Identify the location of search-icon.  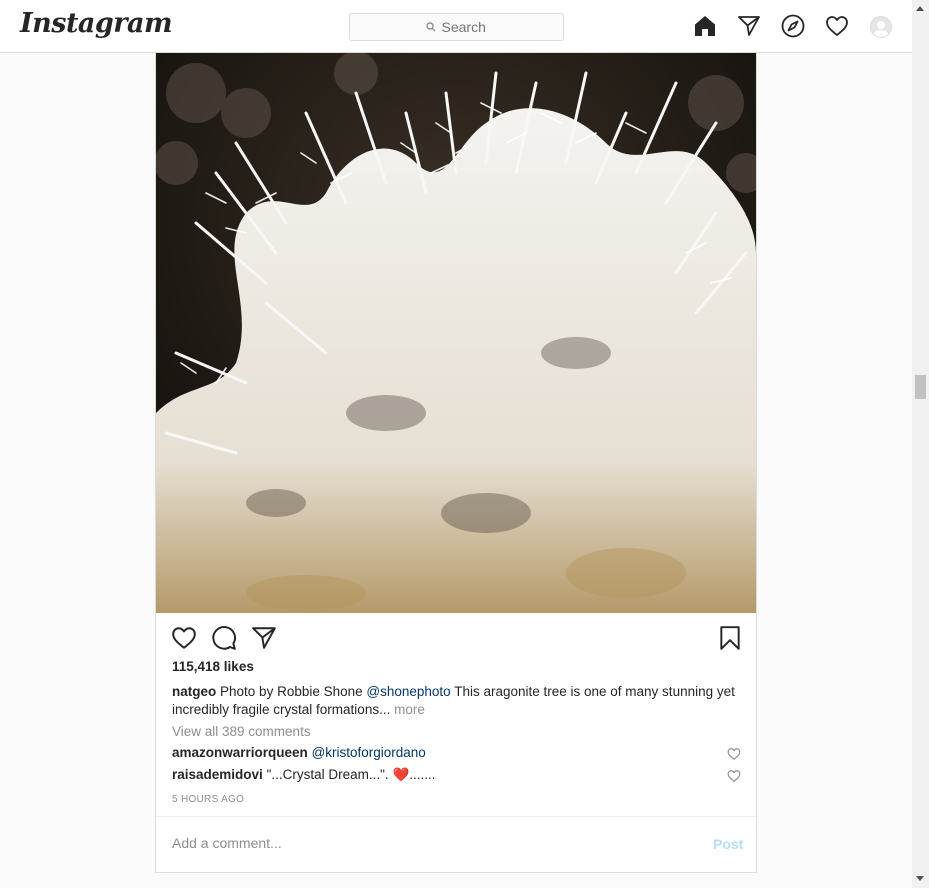
(430, 27).